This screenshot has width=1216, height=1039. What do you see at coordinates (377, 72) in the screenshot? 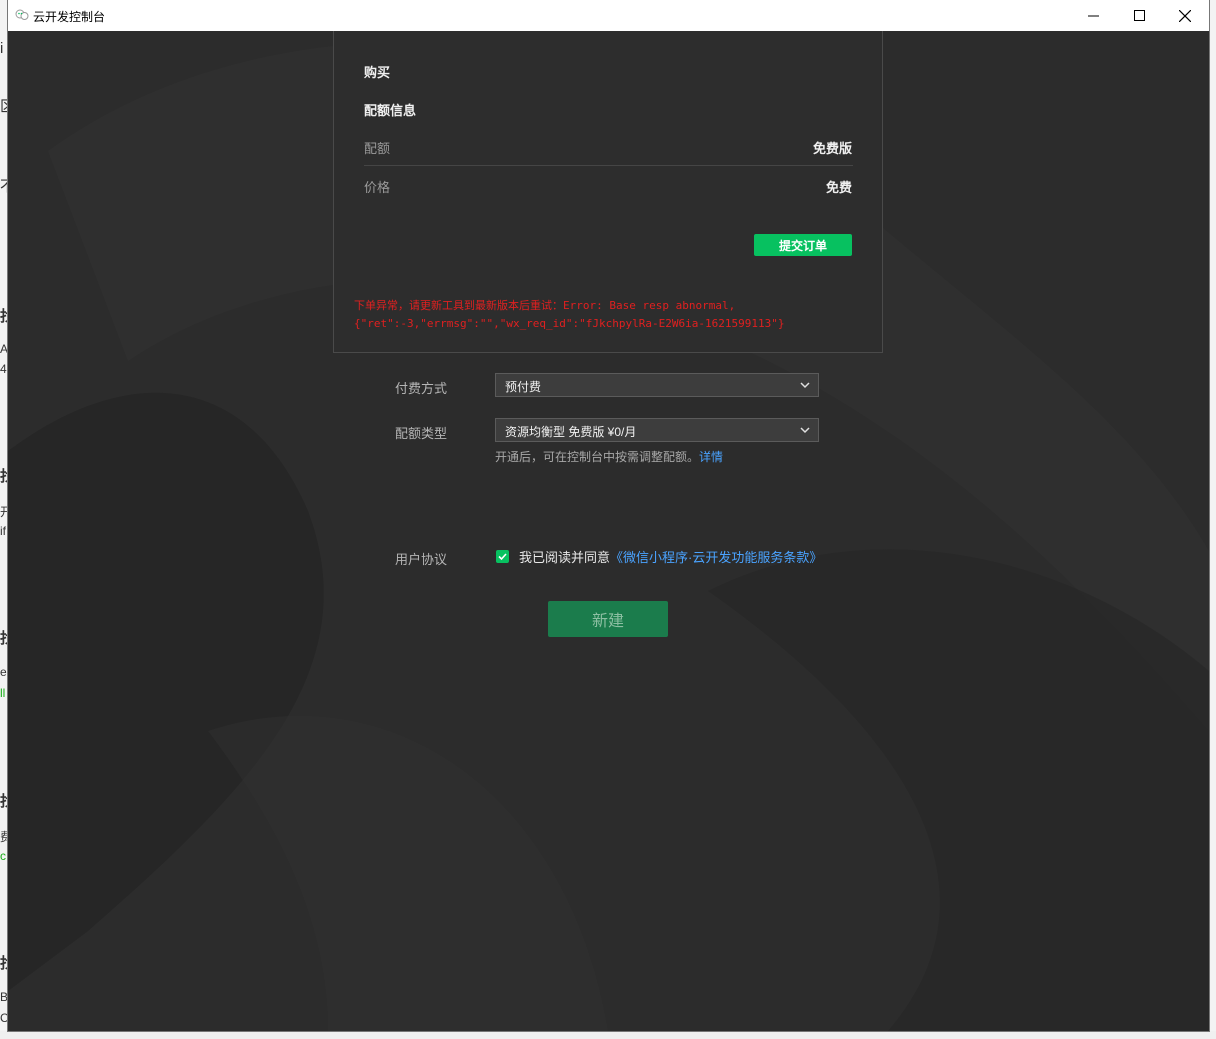
I see `buy-heading: 购买` at bounding box center [377, 72].